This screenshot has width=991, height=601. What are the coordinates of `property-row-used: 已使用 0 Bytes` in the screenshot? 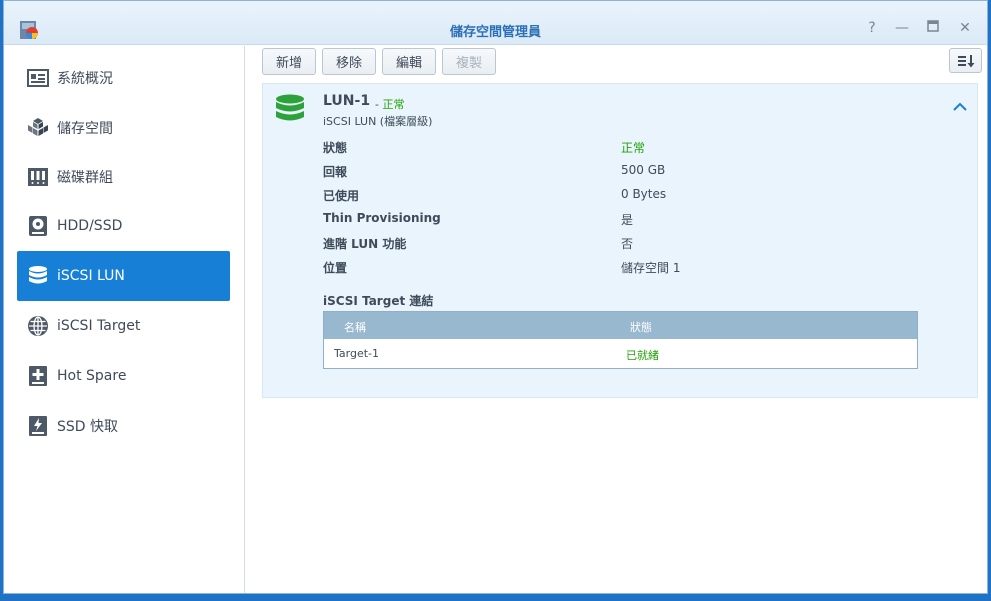 It's located at (643, 197).